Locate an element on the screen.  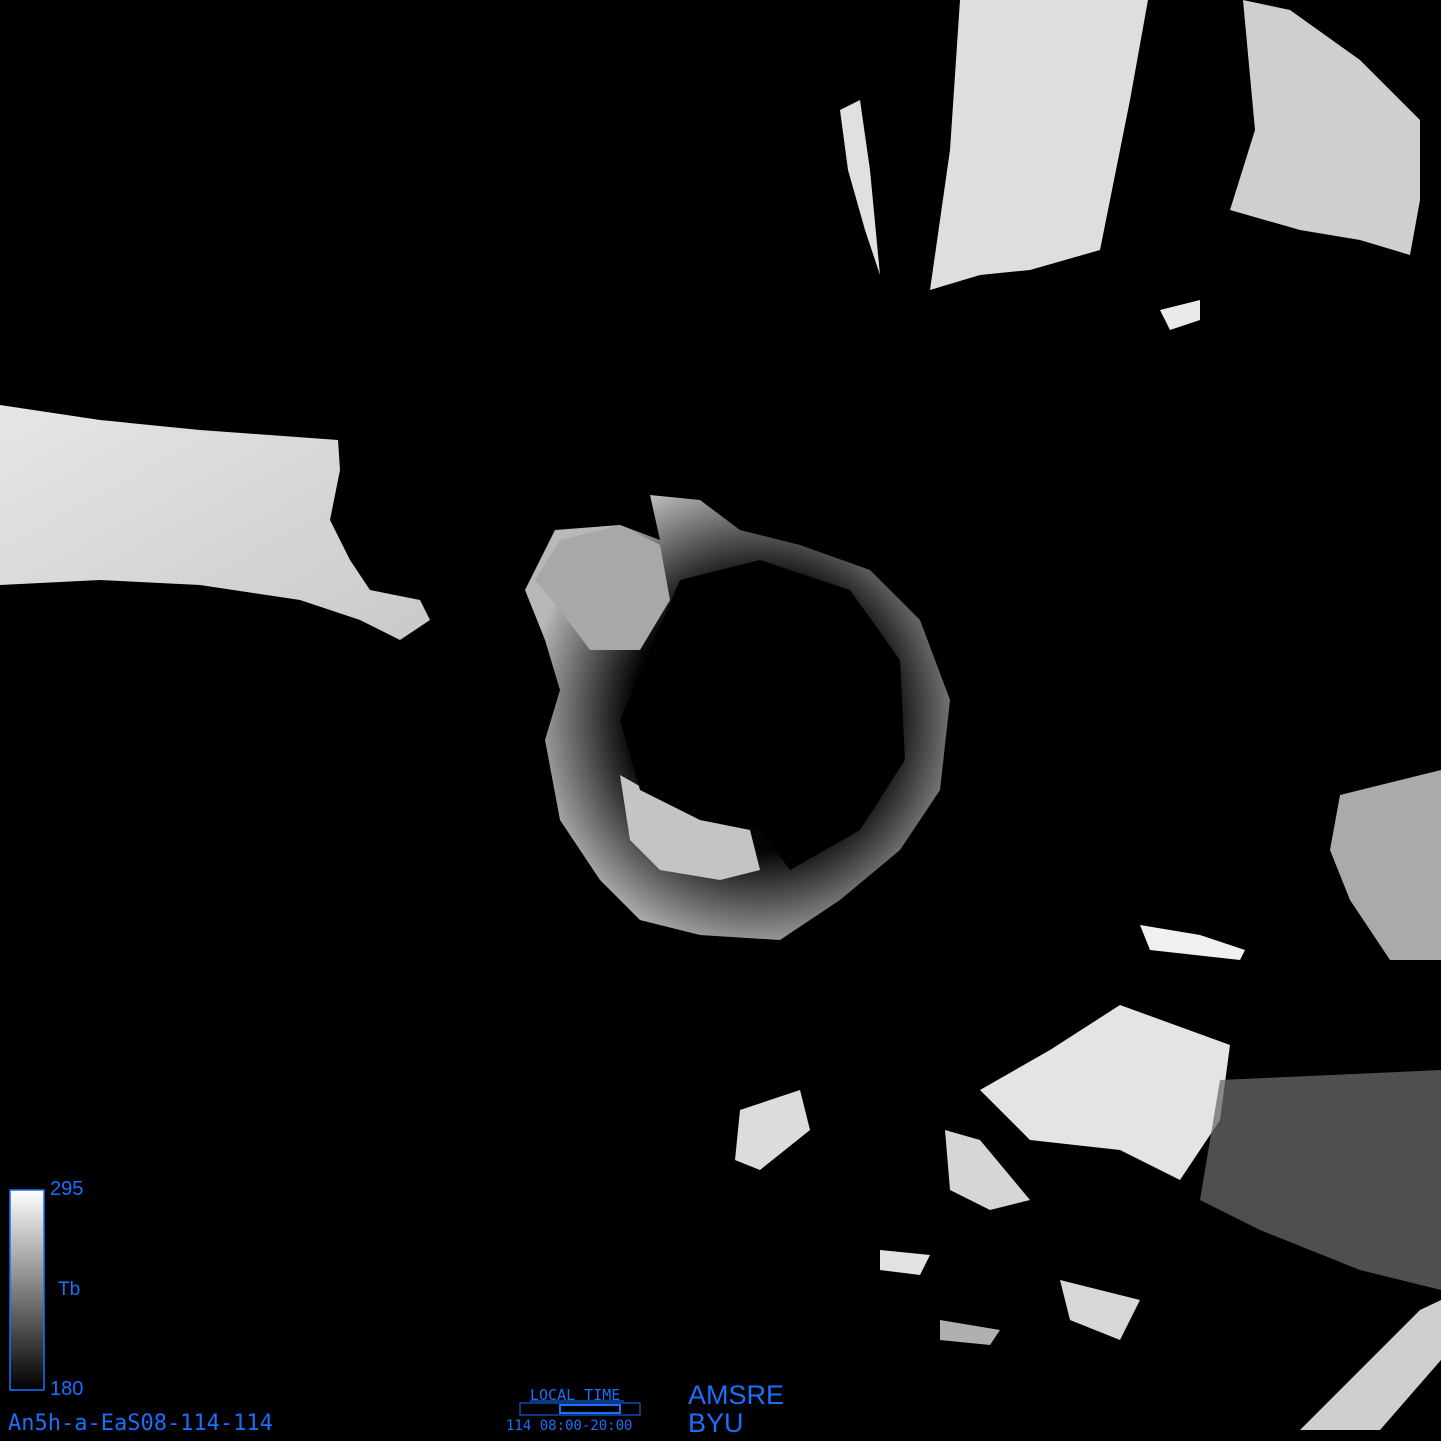
patch-right is located at coordinates (1192, 942).